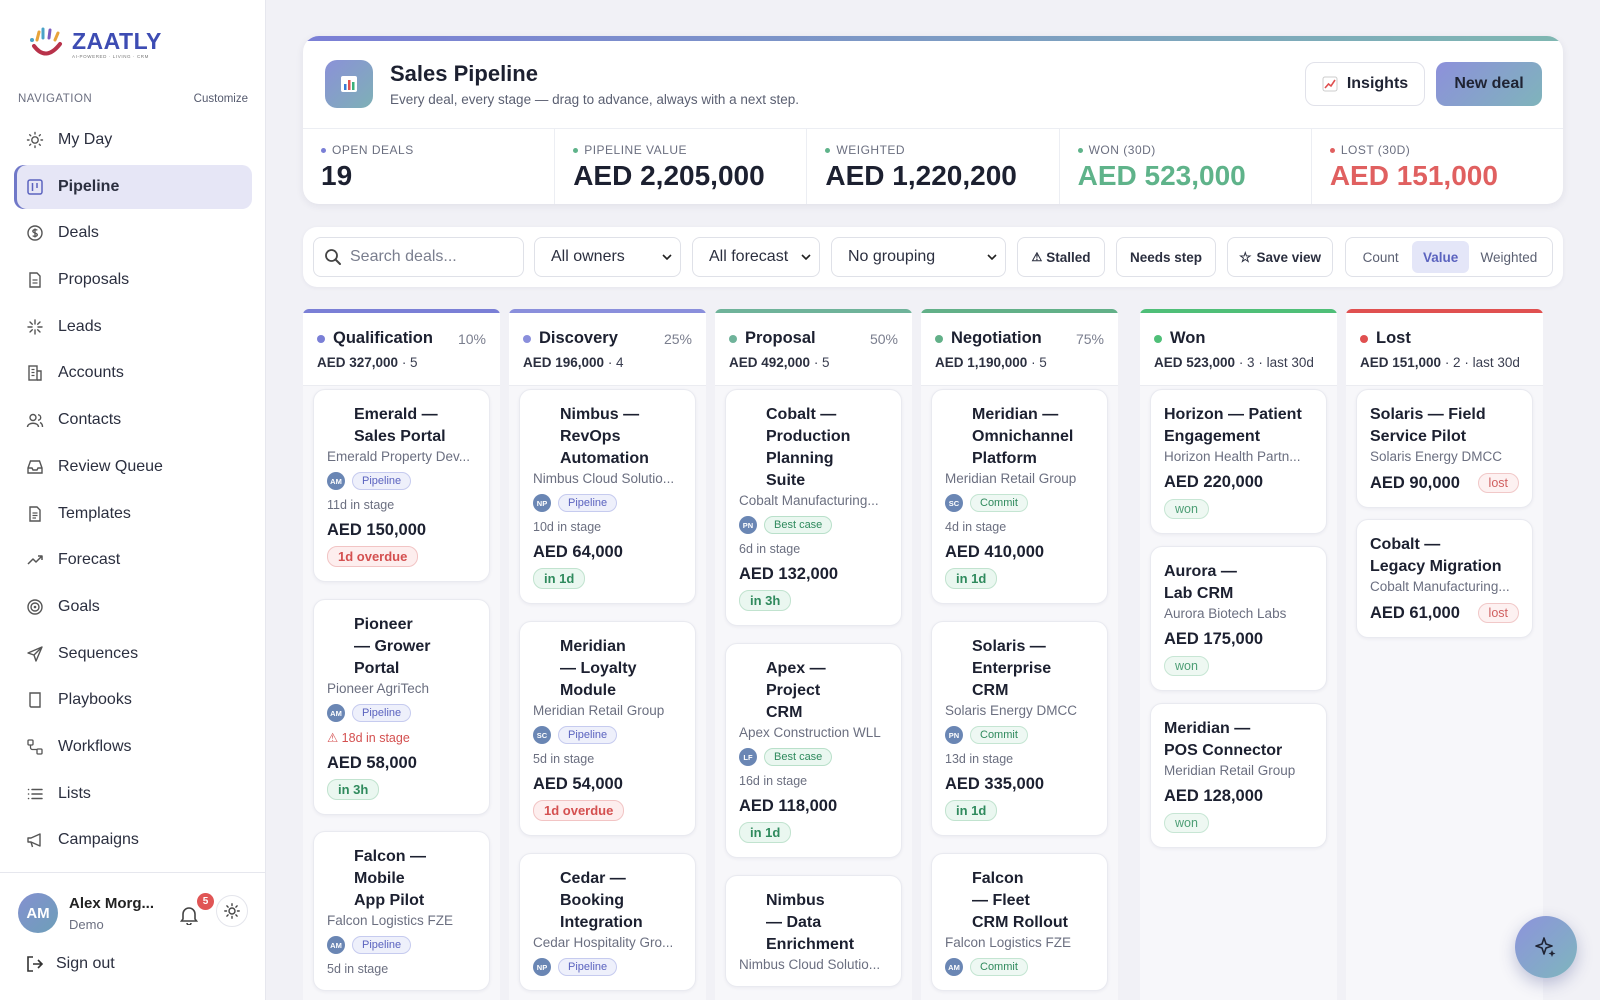  What do you see at coordinates (1380, 257) in the screenshot?
I see `mode-count: Count` at bounding box center [1380, 257].